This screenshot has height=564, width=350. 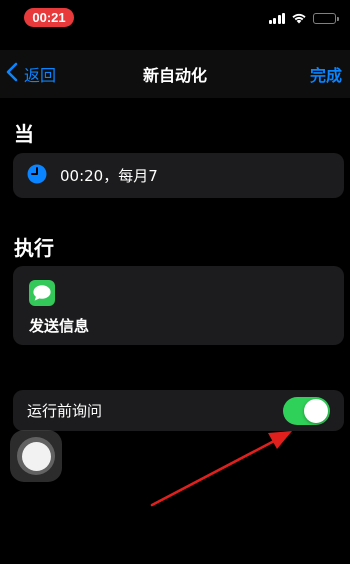 I want to click on action-card: 发送信息, so click(x=178, y=305).